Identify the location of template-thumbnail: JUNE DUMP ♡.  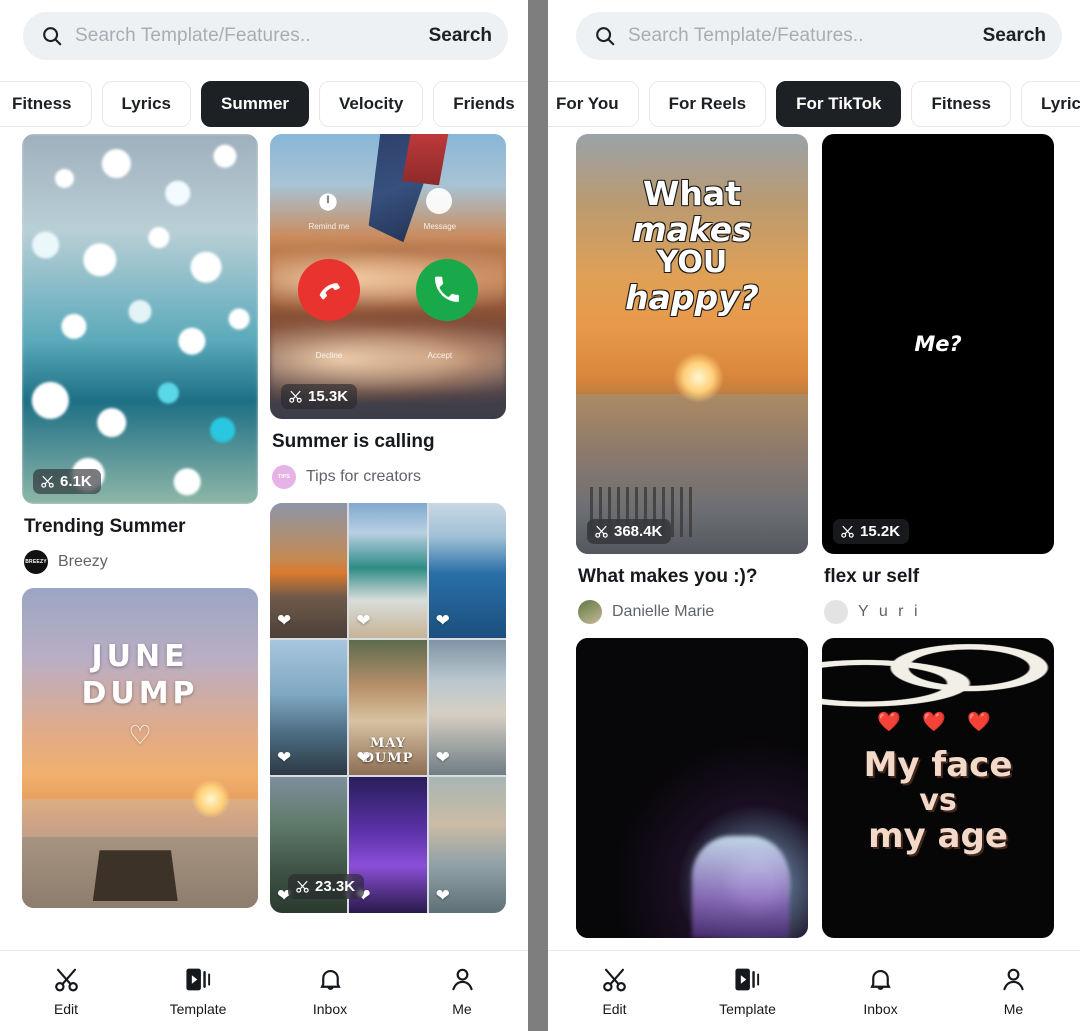
(140, 747).